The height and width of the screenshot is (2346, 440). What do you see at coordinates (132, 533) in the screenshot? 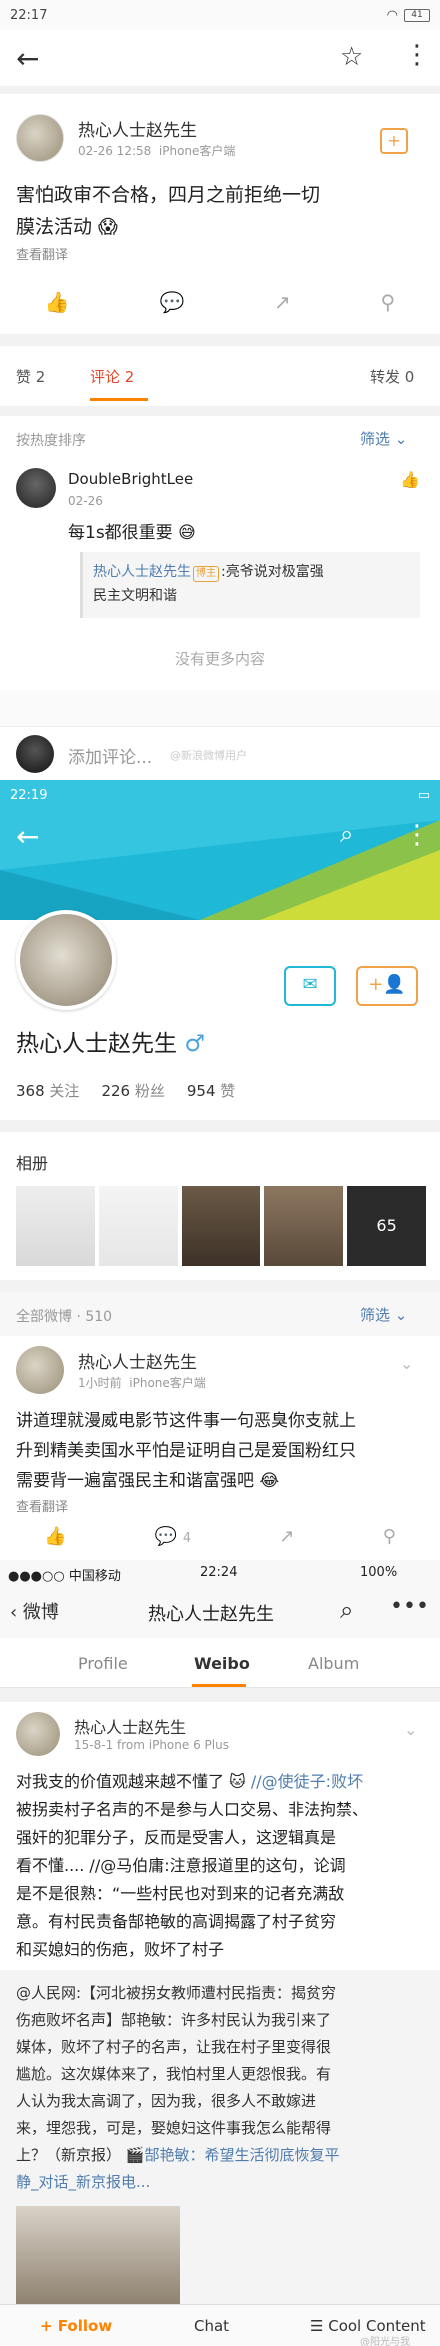
I see `comment-text: 每1s都很重要 😅` at bounding box center [132, 533].